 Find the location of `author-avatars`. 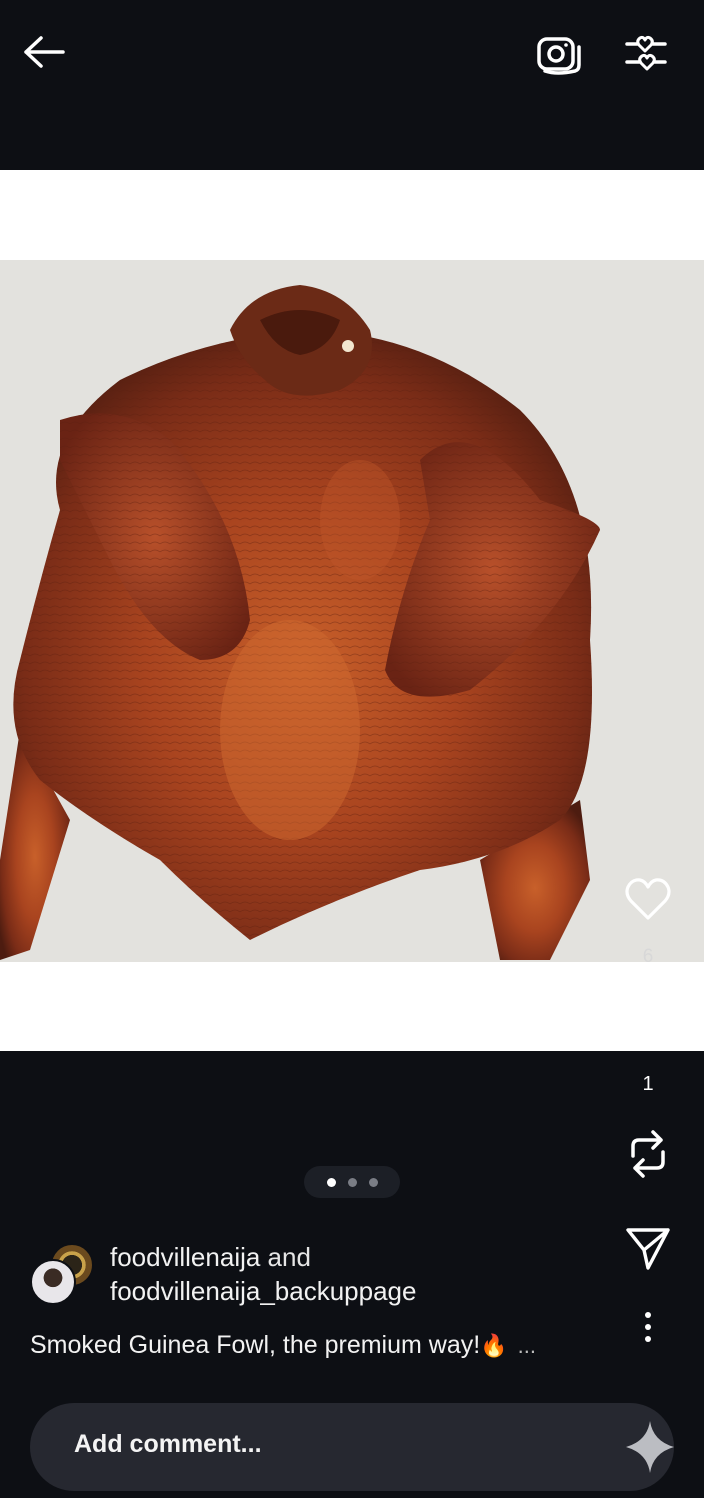

author-avatars is located at coordinates (63, 1274).